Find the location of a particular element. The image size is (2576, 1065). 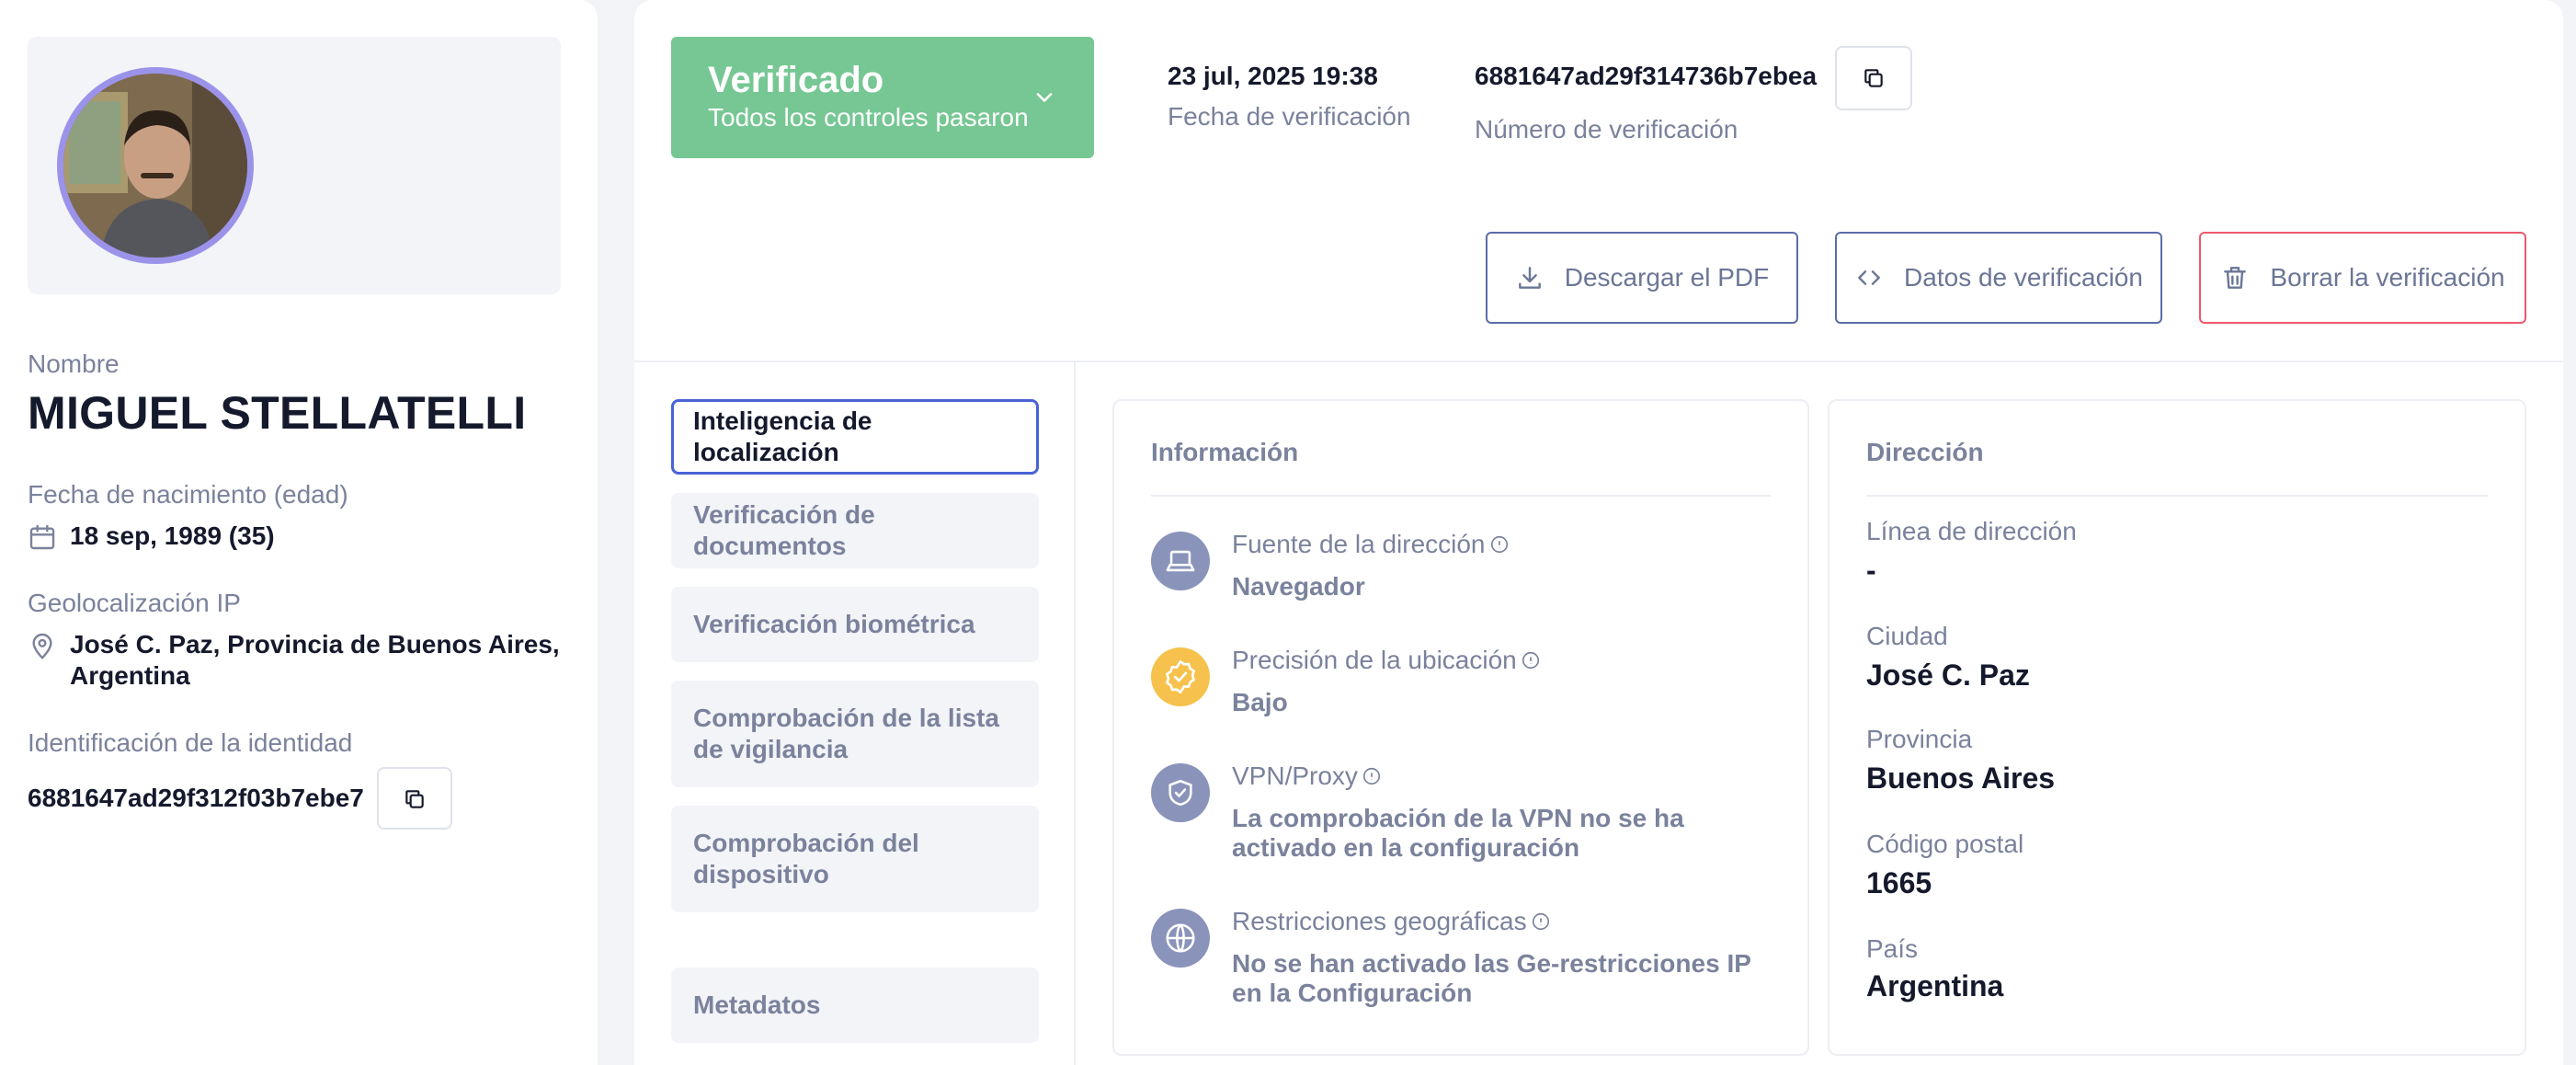

nav-item-label: Metadatos is located at coordinates (757, 1005).